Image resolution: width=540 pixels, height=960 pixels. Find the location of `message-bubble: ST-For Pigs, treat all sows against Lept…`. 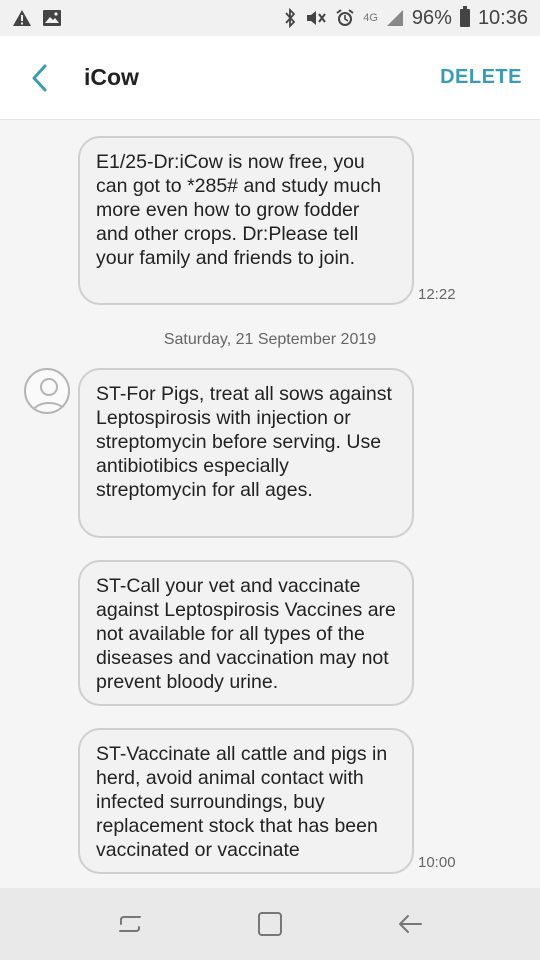

message-bubble: ST-For Pigs, treat all sows against Lept… is located at coordinates (246, 453).